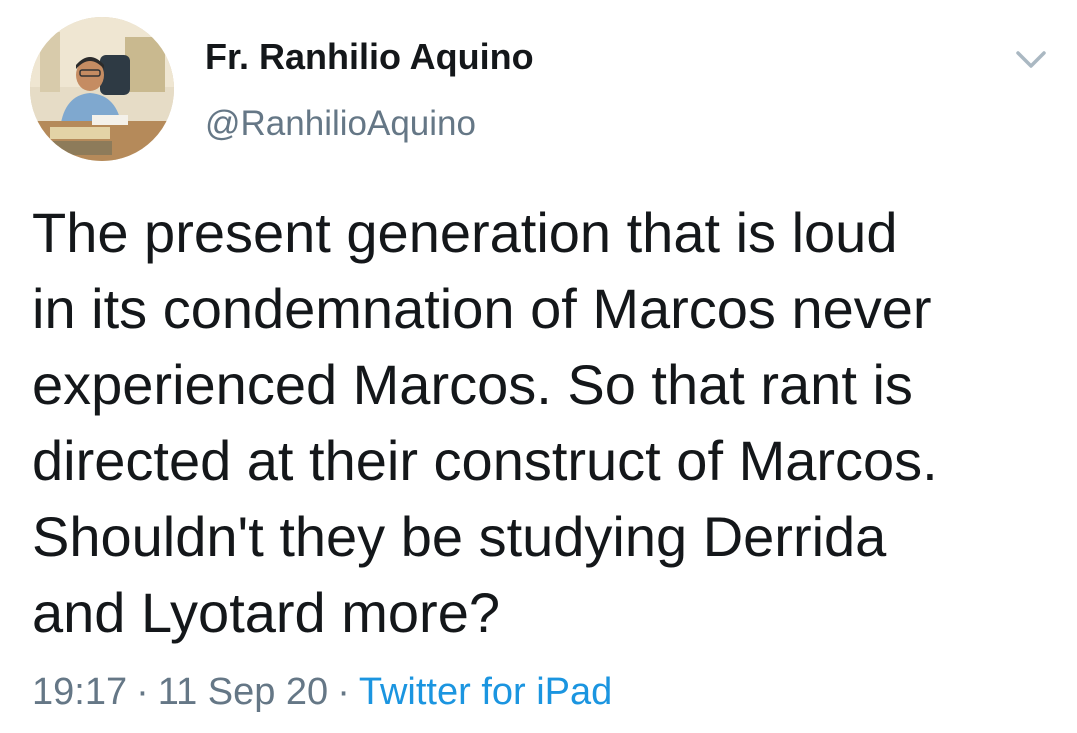  What do you see at coordinates (485, 692) in the screenshot?
I see `tweet-source-link: Twitter for iPad` at bounding box center [485, 692].